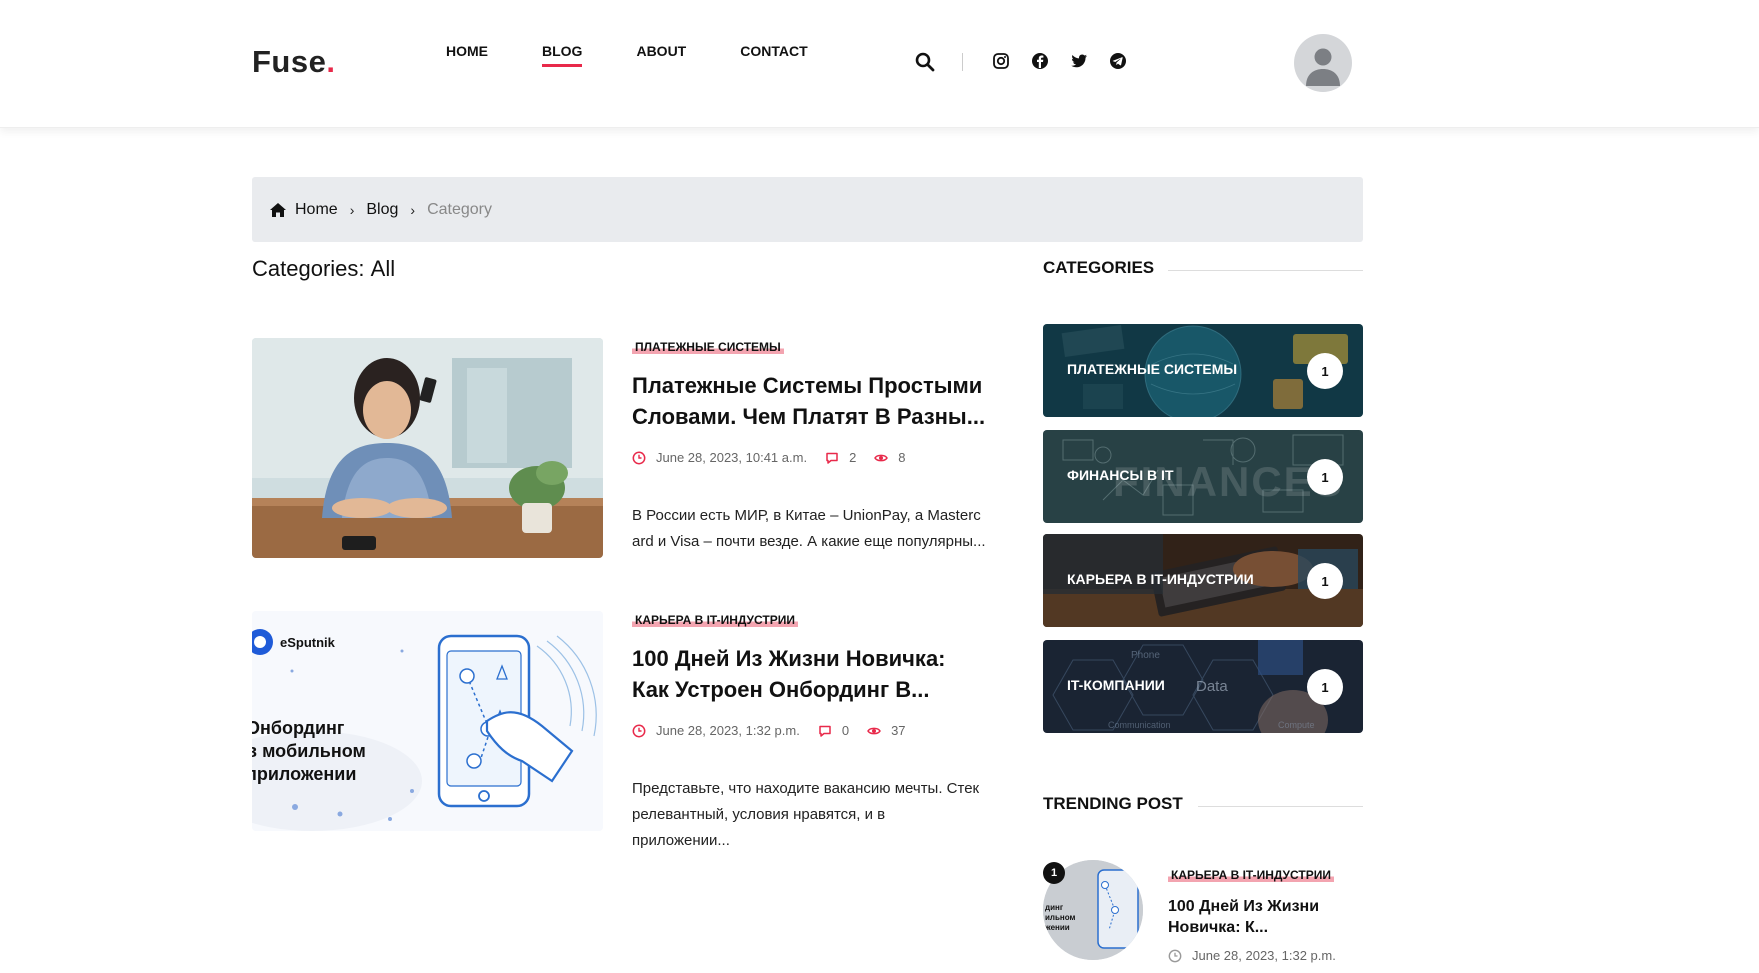 The width and height of the screenshot is (1759, 973). Describe the element at coordinates (1323, 67) in the screenshot. I see `user-icon` at that location.